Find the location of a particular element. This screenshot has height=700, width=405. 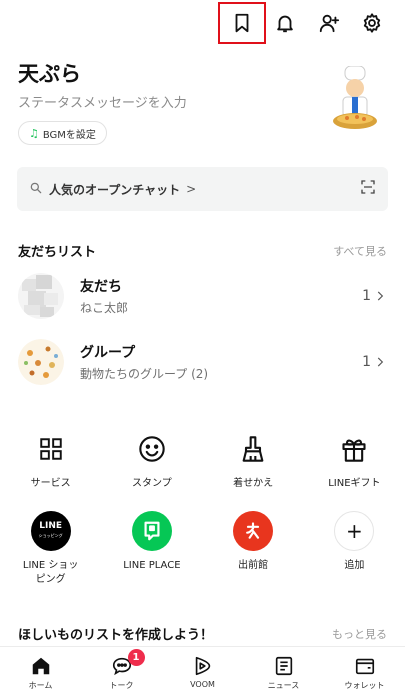

app-label: LINE PLACE is located at coordinates (152, 565).